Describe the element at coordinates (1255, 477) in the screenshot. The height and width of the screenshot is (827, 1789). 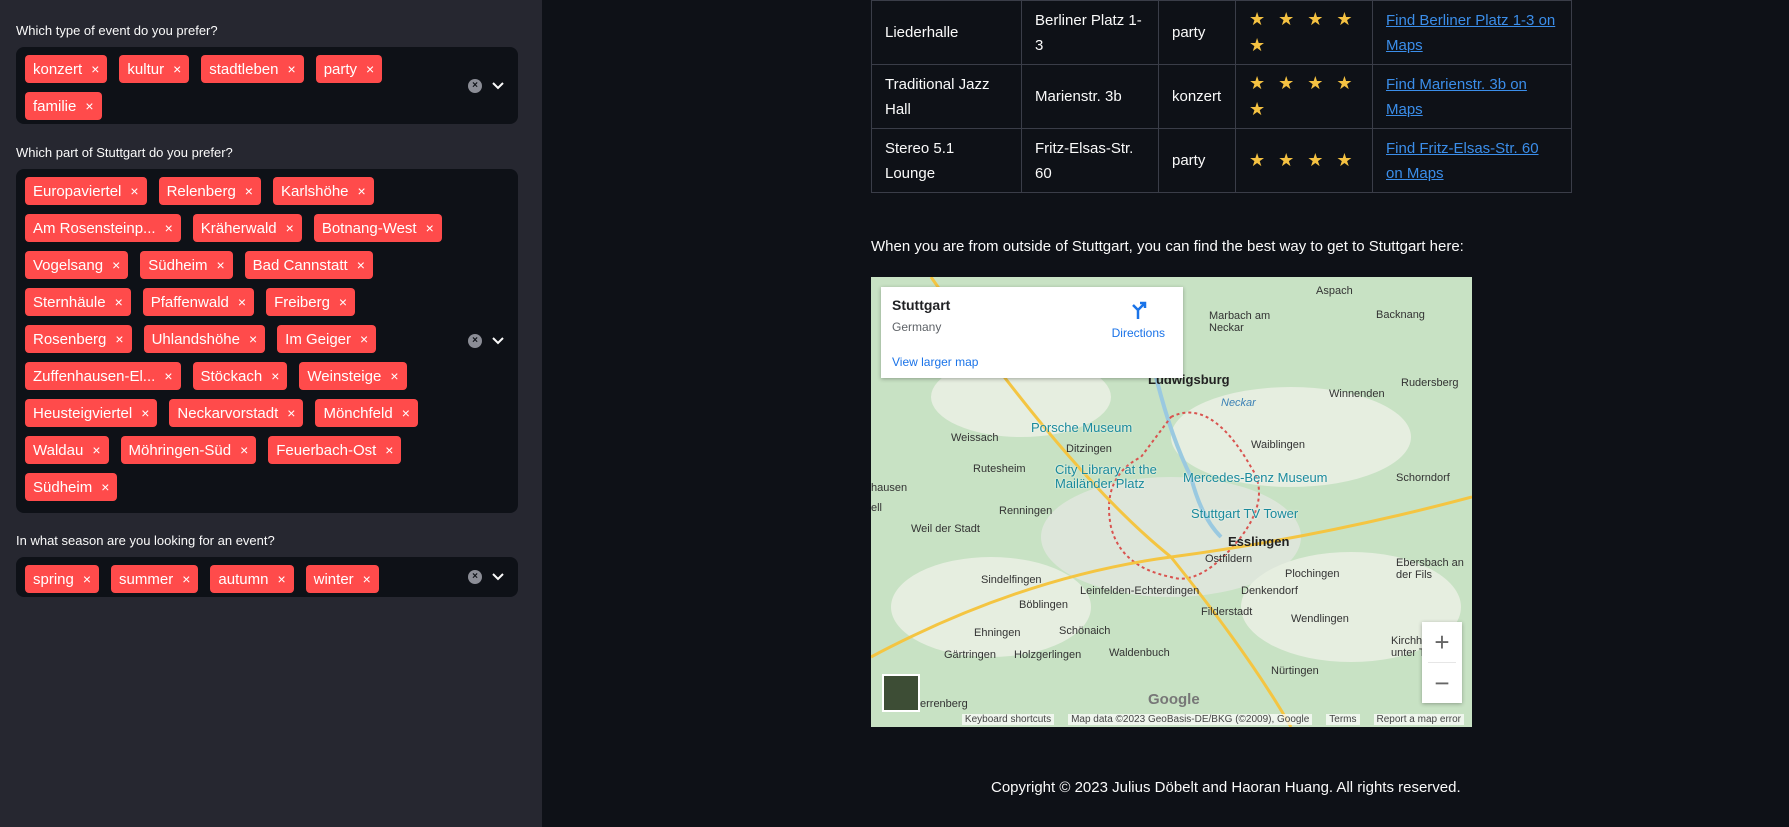
I see `poi-mercedes-benz-museum: Mercedes-Benz Museum` at that location.